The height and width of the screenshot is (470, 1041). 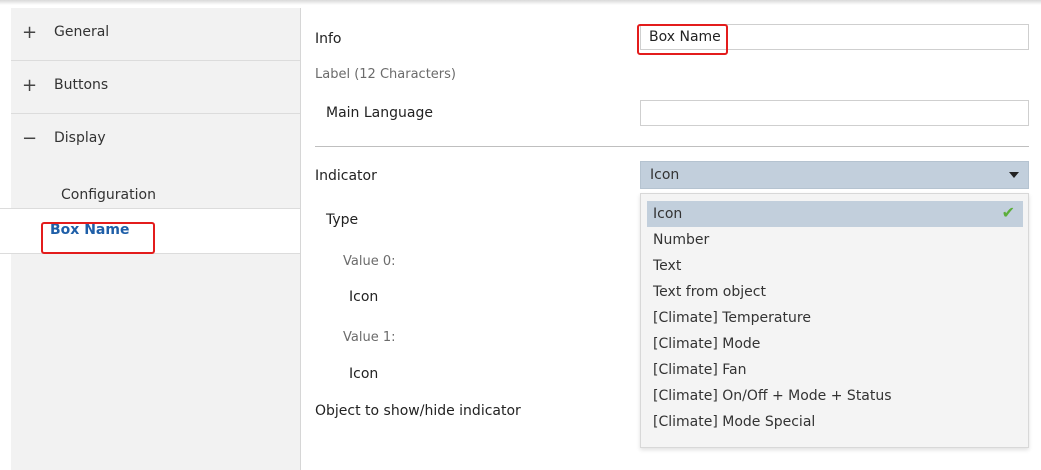 I want to click on value0-value: Icon, so click(x=364, y=297).